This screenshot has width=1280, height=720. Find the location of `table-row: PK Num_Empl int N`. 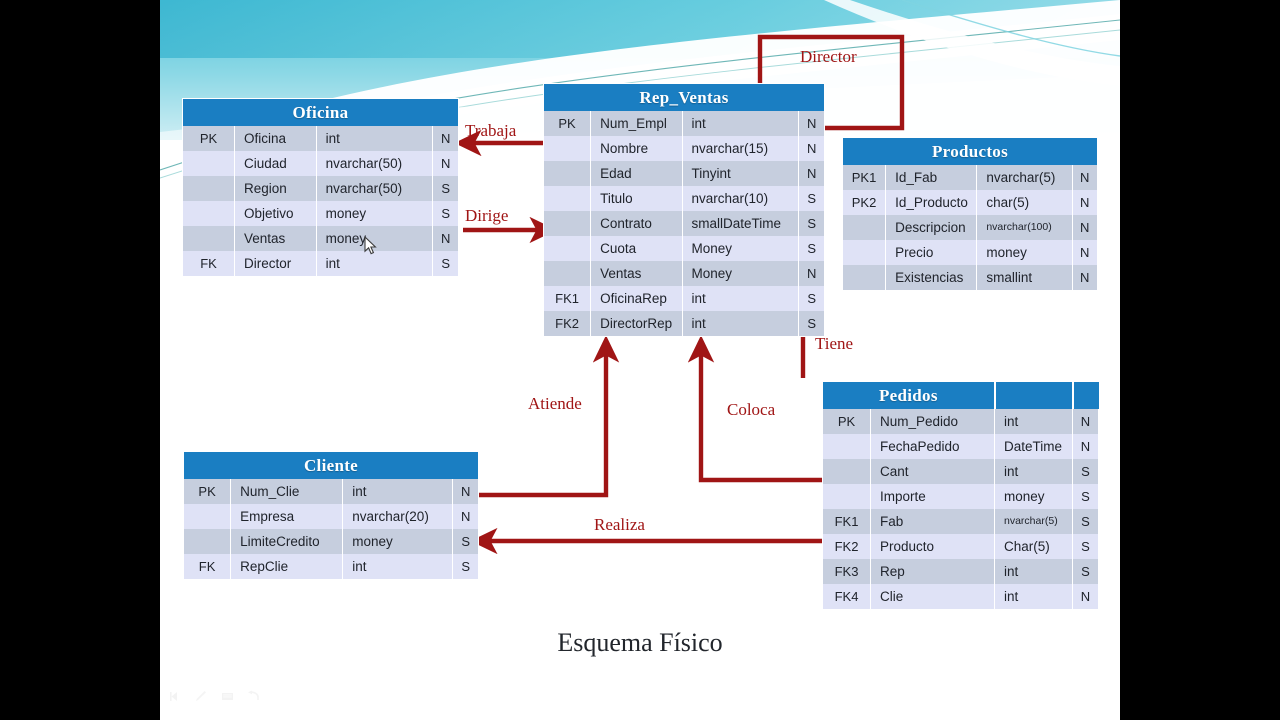

table-row: PK Num_Empl int N is located at coordinates (684, 123).